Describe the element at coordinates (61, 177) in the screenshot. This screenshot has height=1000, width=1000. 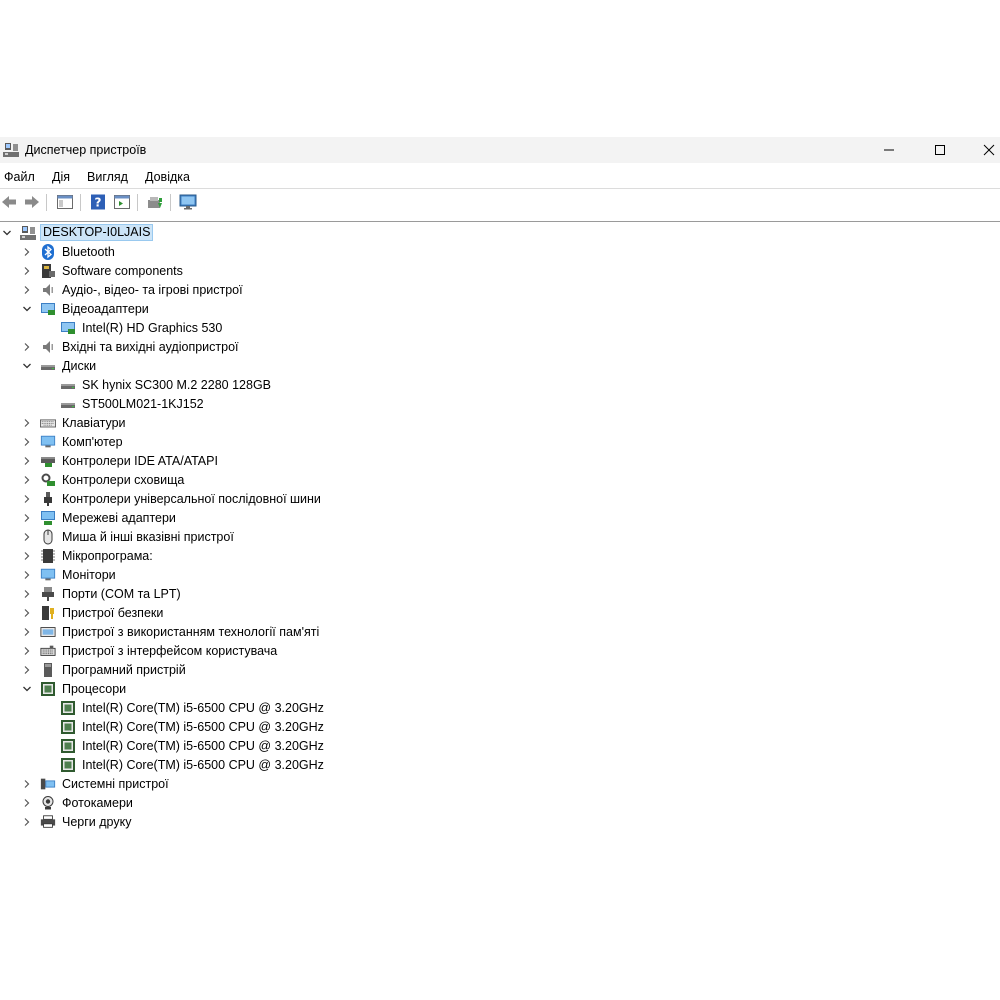
I see `menu-action: Дія` at that location.